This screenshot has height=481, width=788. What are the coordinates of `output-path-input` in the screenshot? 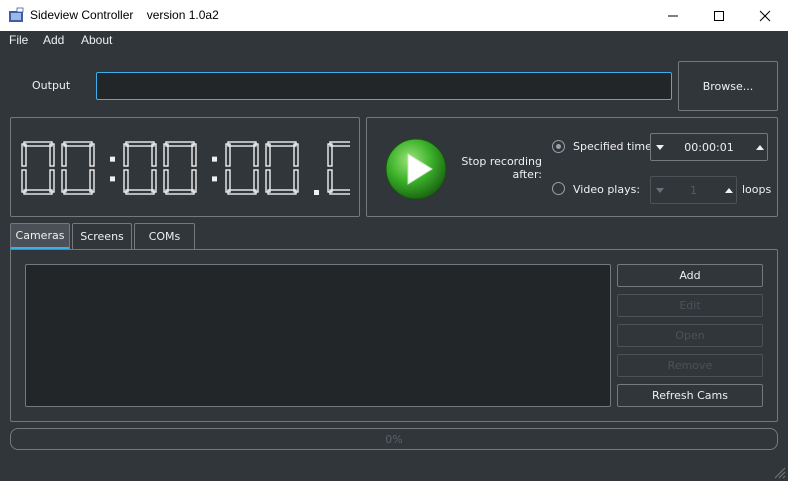 It's located at (384, 86).